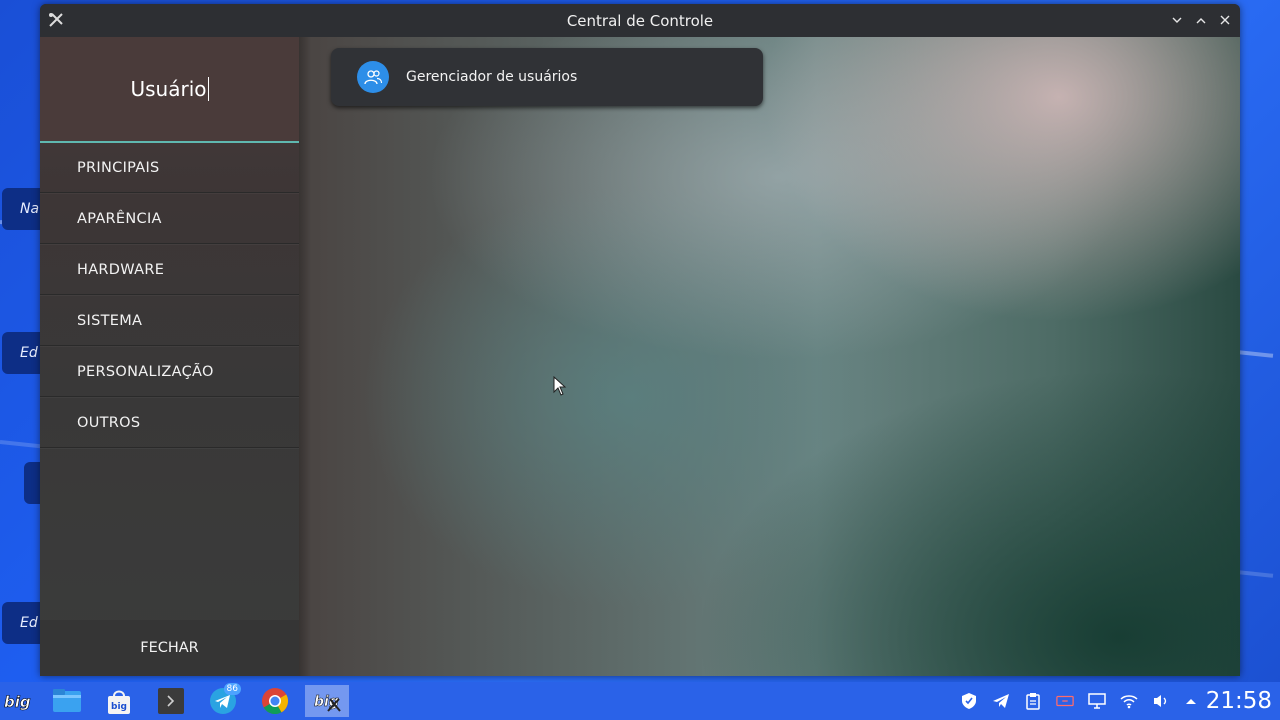 This screenshot has width=1280, height=720. I want to click on sidebar-item-personalizacao: PERSONALIZAÇÃO, so click(169, 372).